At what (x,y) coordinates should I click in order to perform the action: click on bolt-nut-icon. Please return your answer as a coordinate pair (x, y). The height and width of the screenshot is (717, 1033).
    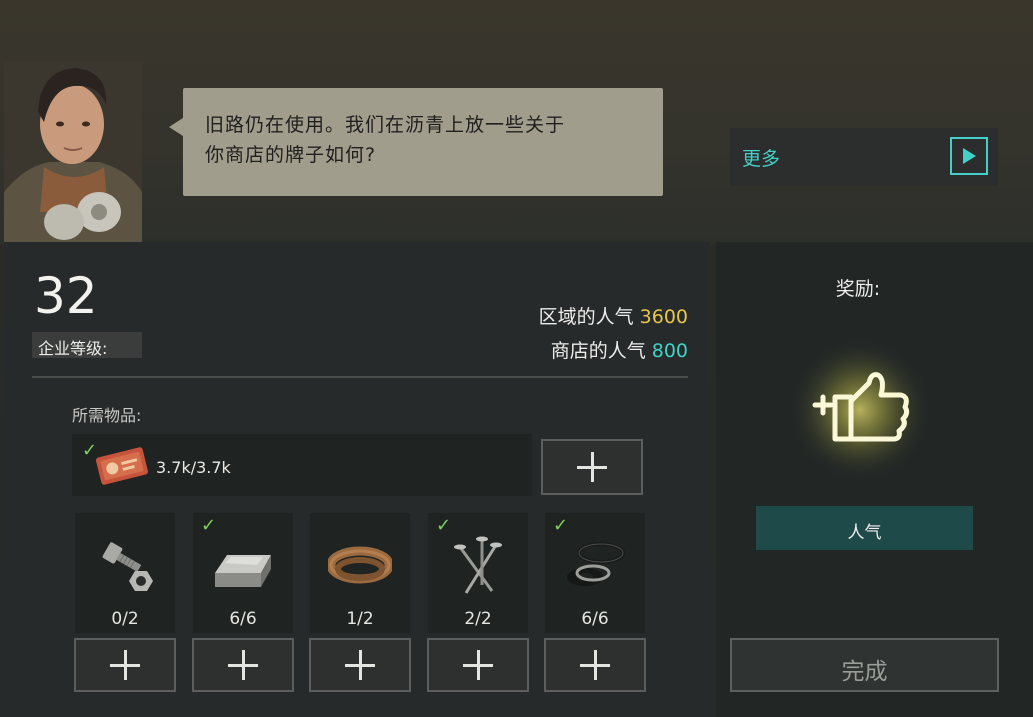
    Looking at the image, I should click on (127, 566).